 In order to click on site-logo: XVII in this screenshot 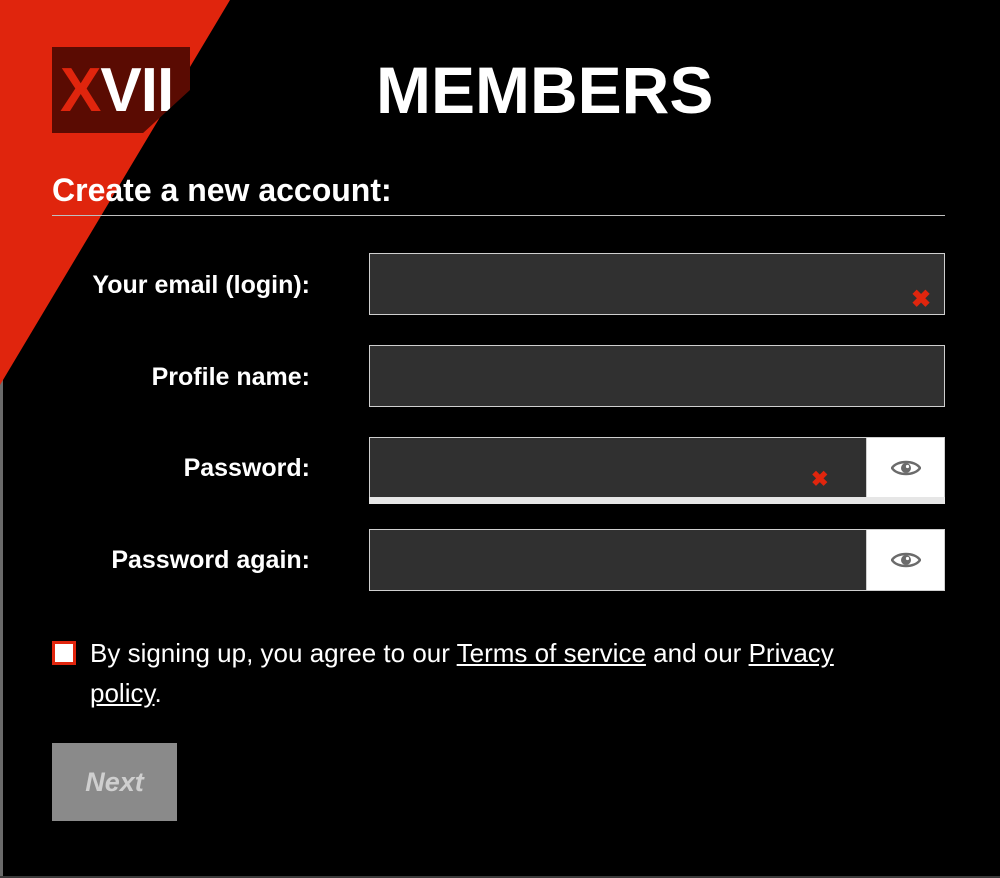, I will do `click(121, 90)`.